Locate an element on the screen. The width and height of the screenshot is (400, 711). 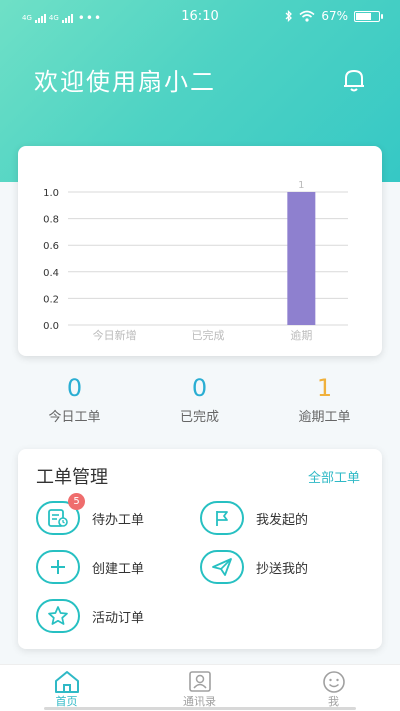
all-orders-link: 全部工单 is located at coordinates (334, 476).